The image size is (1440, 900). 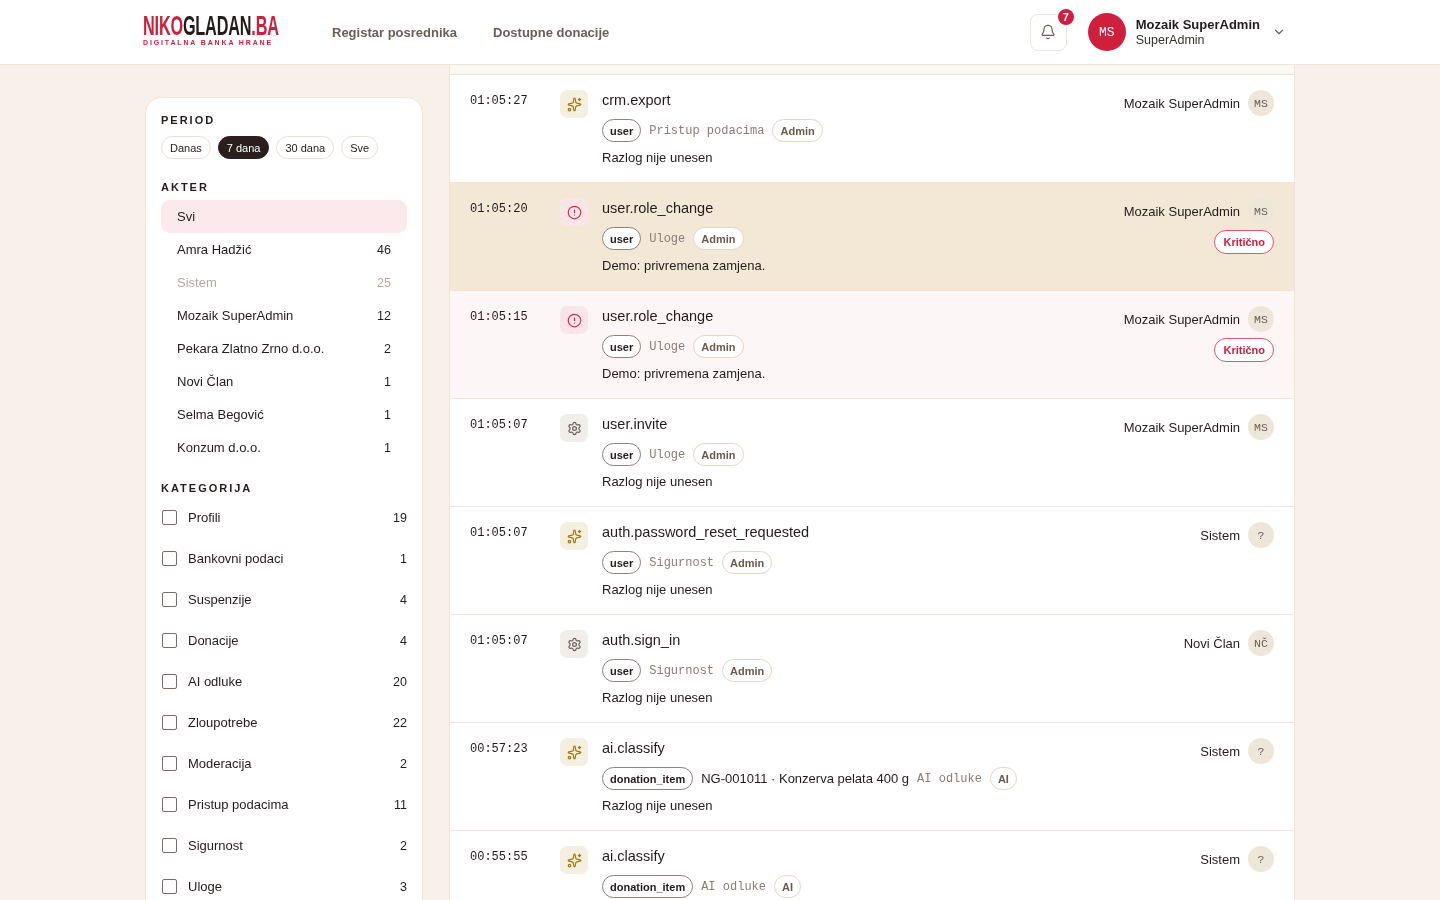 What do you see at coordinates (220, 763) in the screenshot?
I see `category-label: Moderacija` at bounding box center [220, 763].